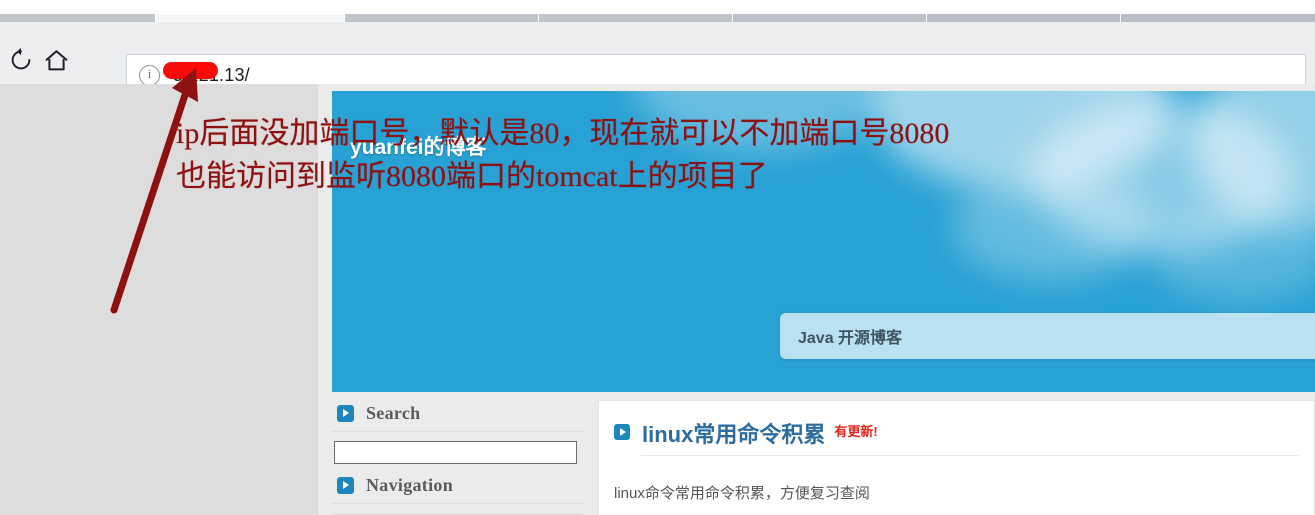 This screenshot has width=1315, height=515. What do you see at coordinates (393, 413) in the screenshot?
I see `sidebar-widget-title: Search` at bounding box center [393, 413].